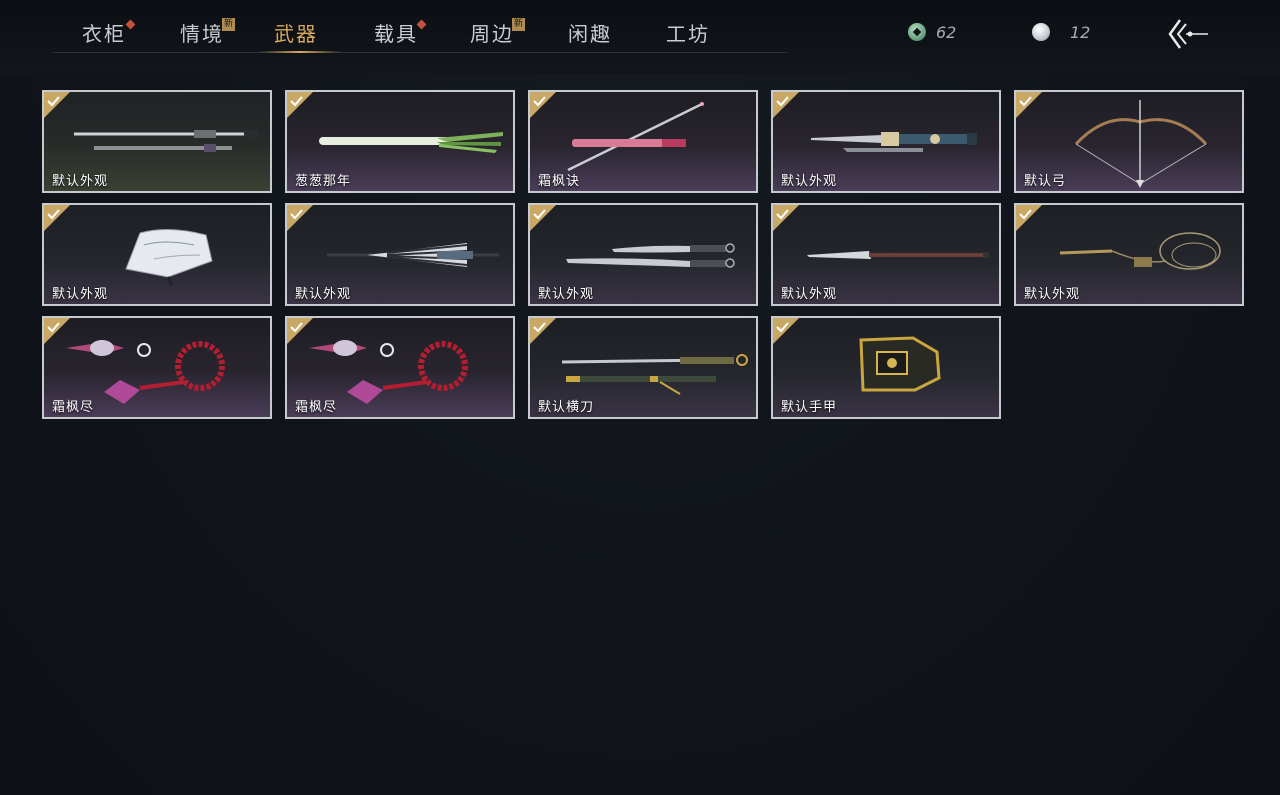 Image resolution: width=1280 pixels, height=795 pixels. Describe the element at coordinates (300, 52) in the screenshot. I see `active-tab-underline` at that location.